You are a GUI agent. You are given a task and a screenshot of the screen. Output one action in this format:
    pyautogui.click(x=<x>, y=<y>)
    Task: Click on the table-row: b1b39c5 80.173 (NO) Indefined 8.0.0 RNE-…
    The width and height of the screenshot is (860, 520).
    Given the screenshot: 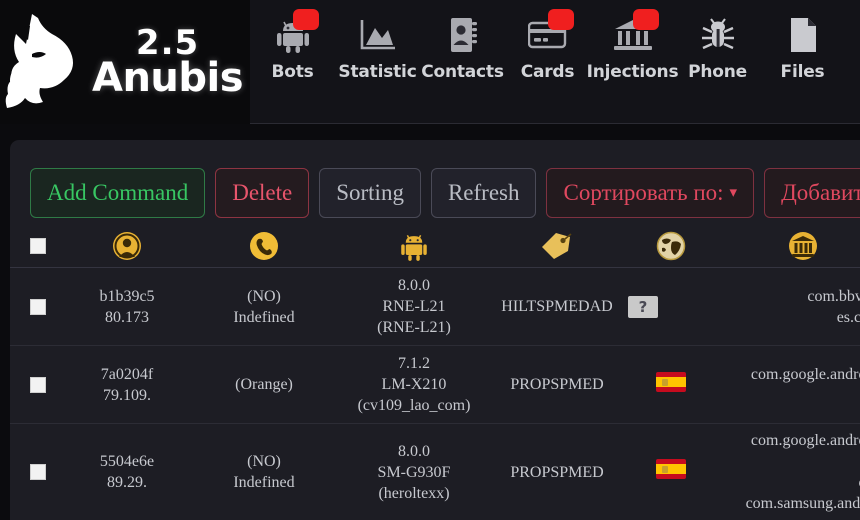 What is the action you would take?
    pyautogui.click(x=435, y=307)
    